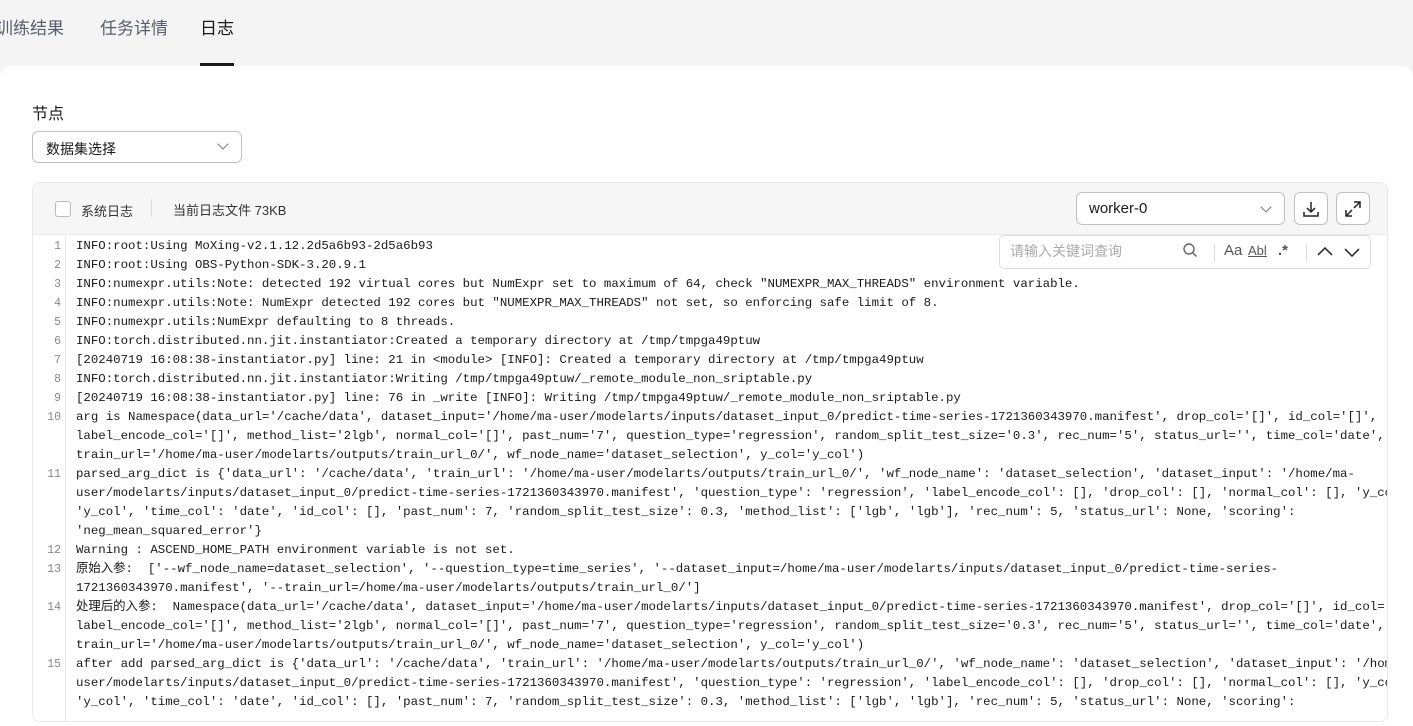 This screenshot has height=726, width=1413. I want to click on expand-icon, so click(1353, 208).